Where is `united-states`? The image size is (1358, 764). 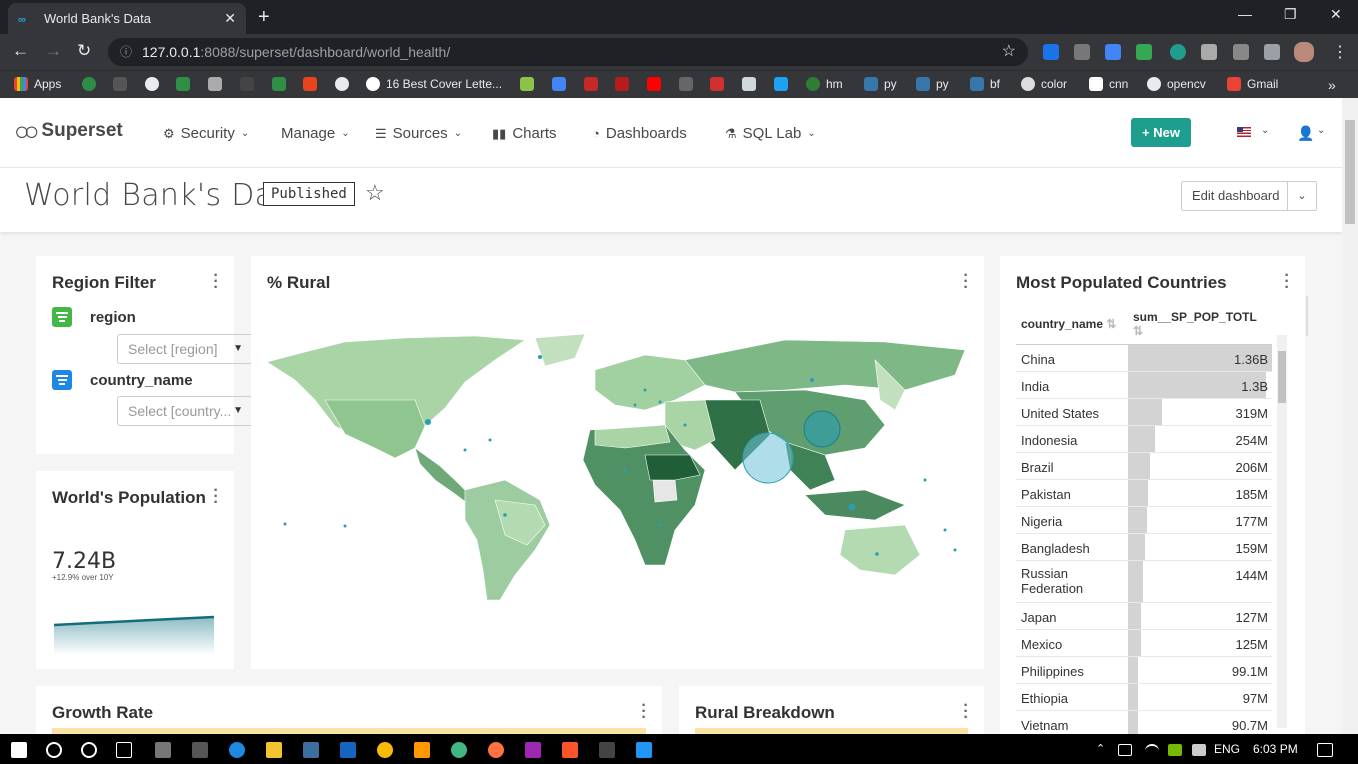 united-states is located at coordinates (375, 429).